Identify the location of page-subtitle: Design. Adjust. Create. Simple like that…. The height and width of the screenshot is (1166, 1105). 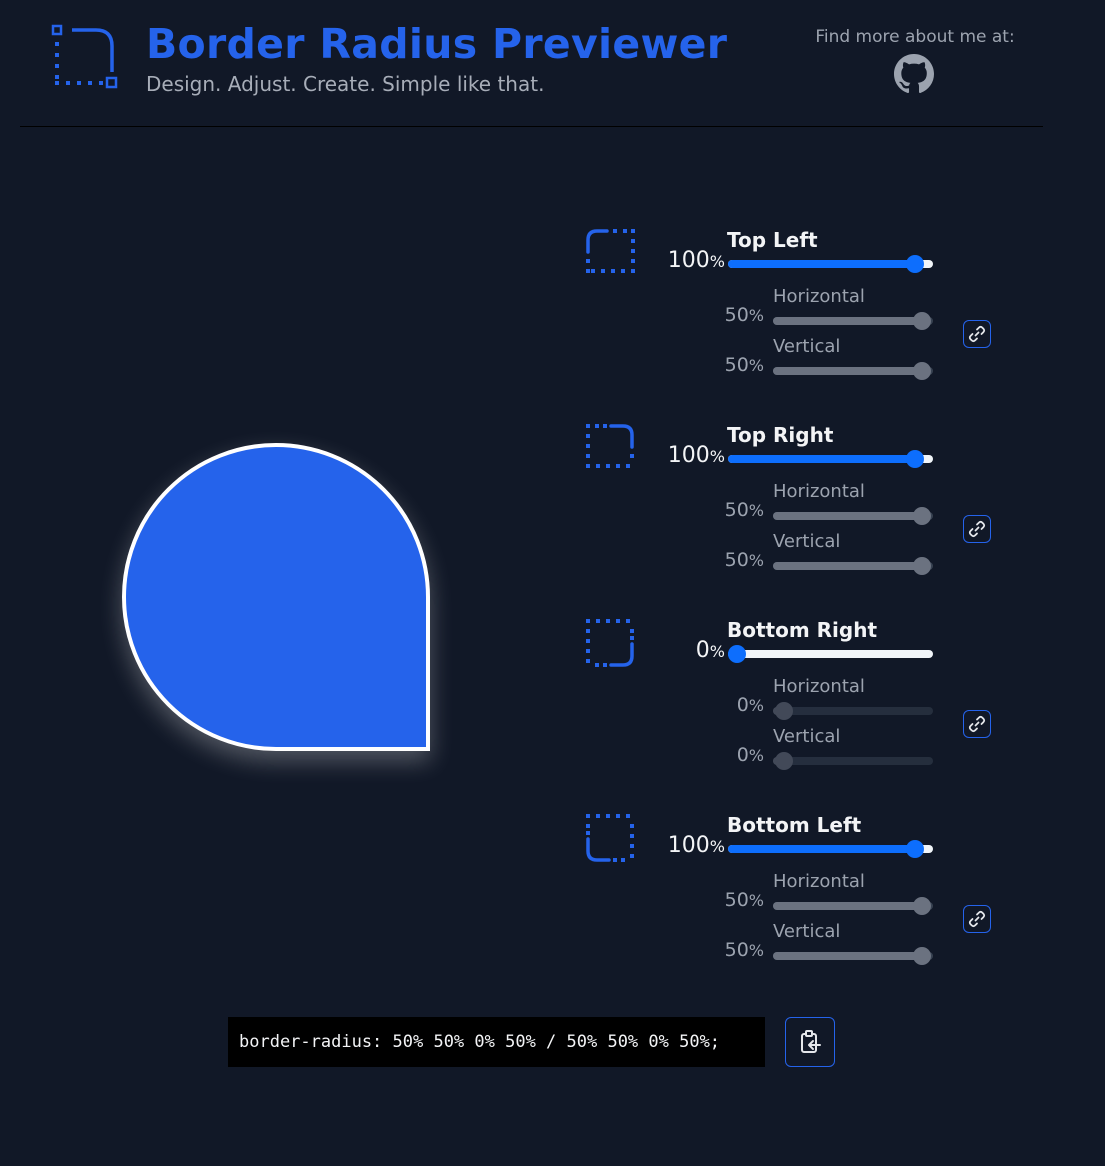
(345, 84).